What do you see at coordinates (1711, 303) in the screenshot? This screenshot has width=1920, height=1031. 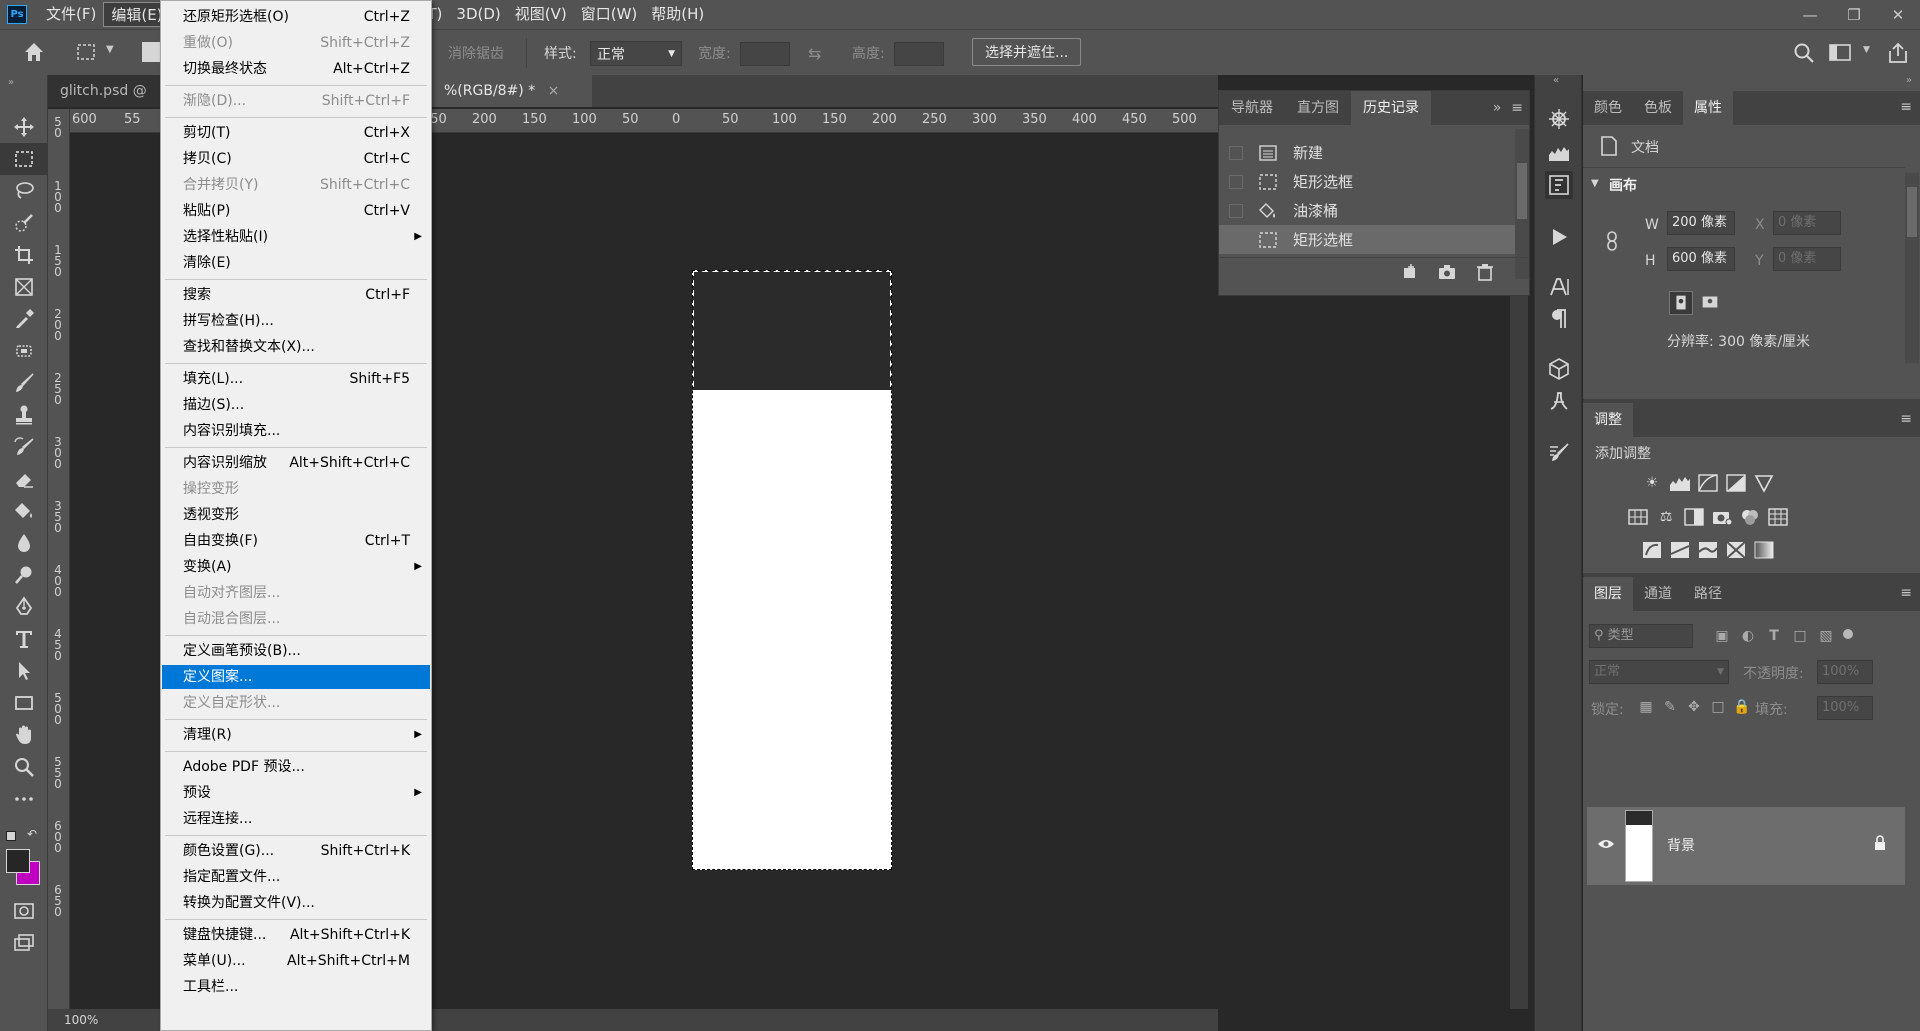 I see `landscape-orientation-icon` at bounding box center [1711, 303].